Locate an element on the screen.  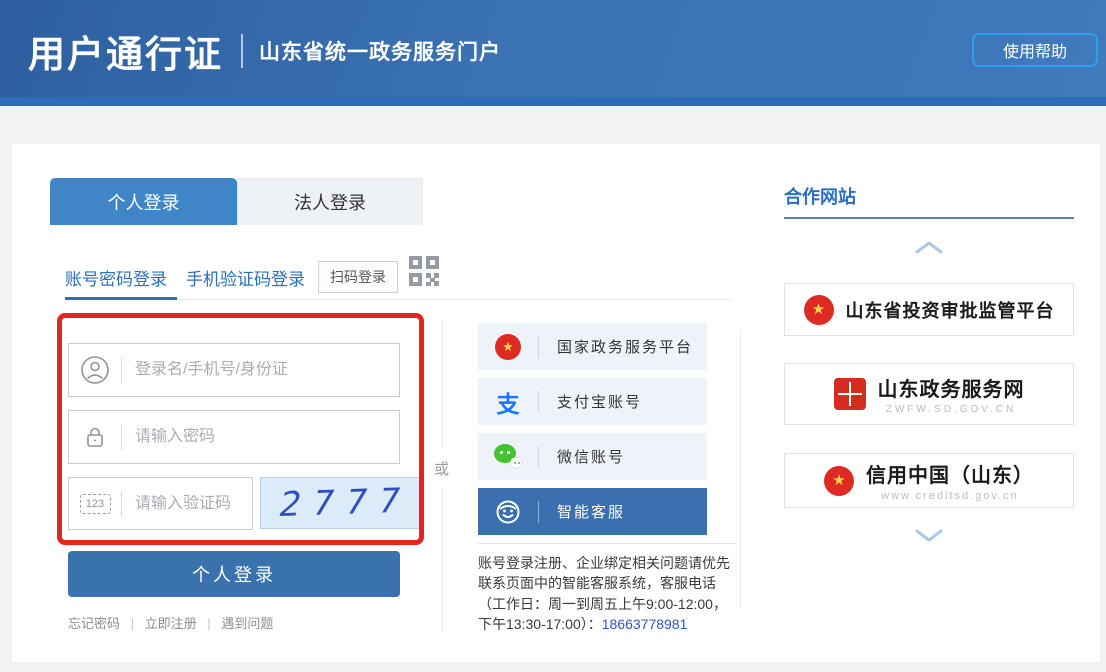
active-method-underline is located at coordinates (121, 298).